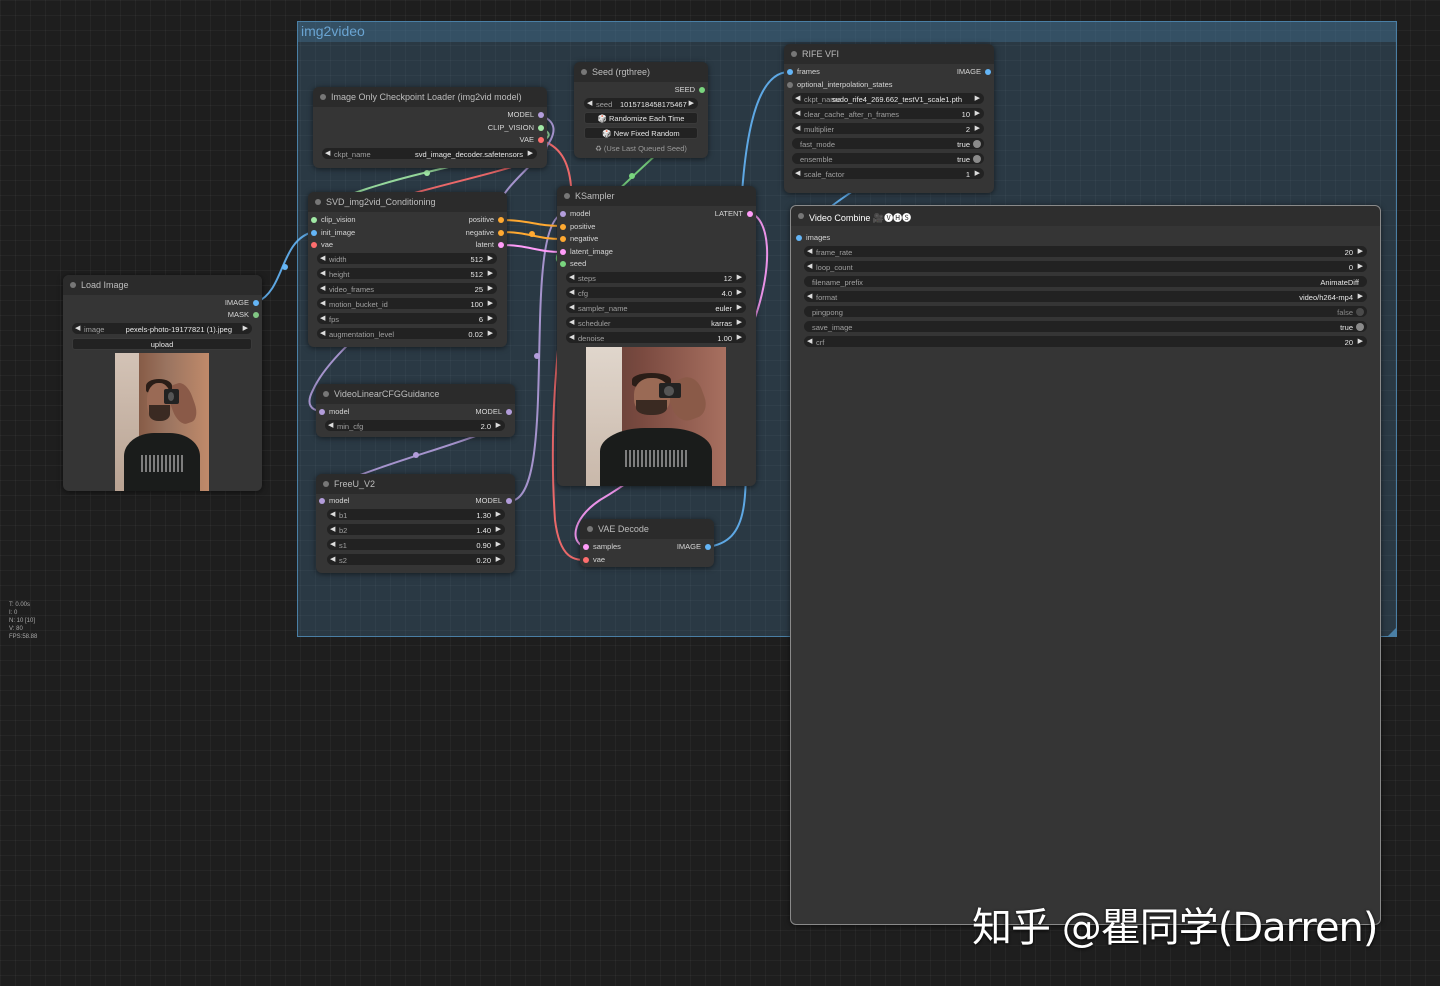 This screenshot has height=986, width=1440. I want to click on input-samples: samples, so click(602, 547).